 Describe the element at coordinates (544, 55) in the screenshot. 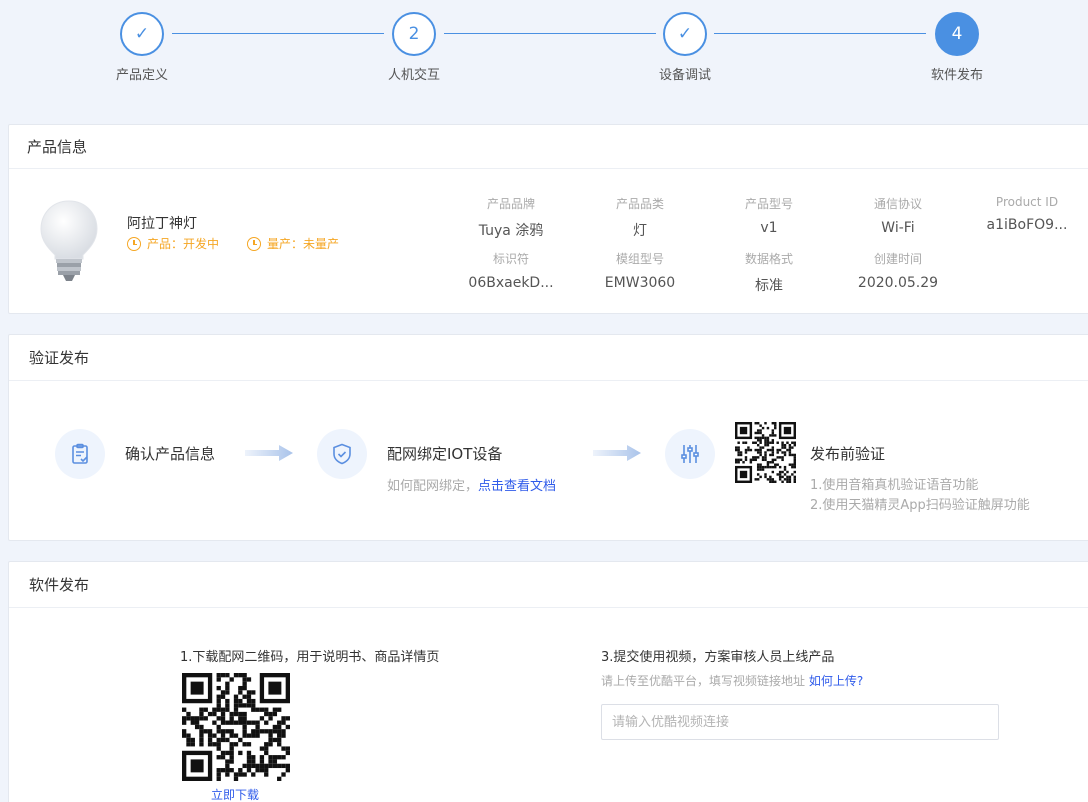

I see `progress-steps: ✓ 产品定义 2 人机交互 ✓ 设备调试 4 软件发布` at that location.